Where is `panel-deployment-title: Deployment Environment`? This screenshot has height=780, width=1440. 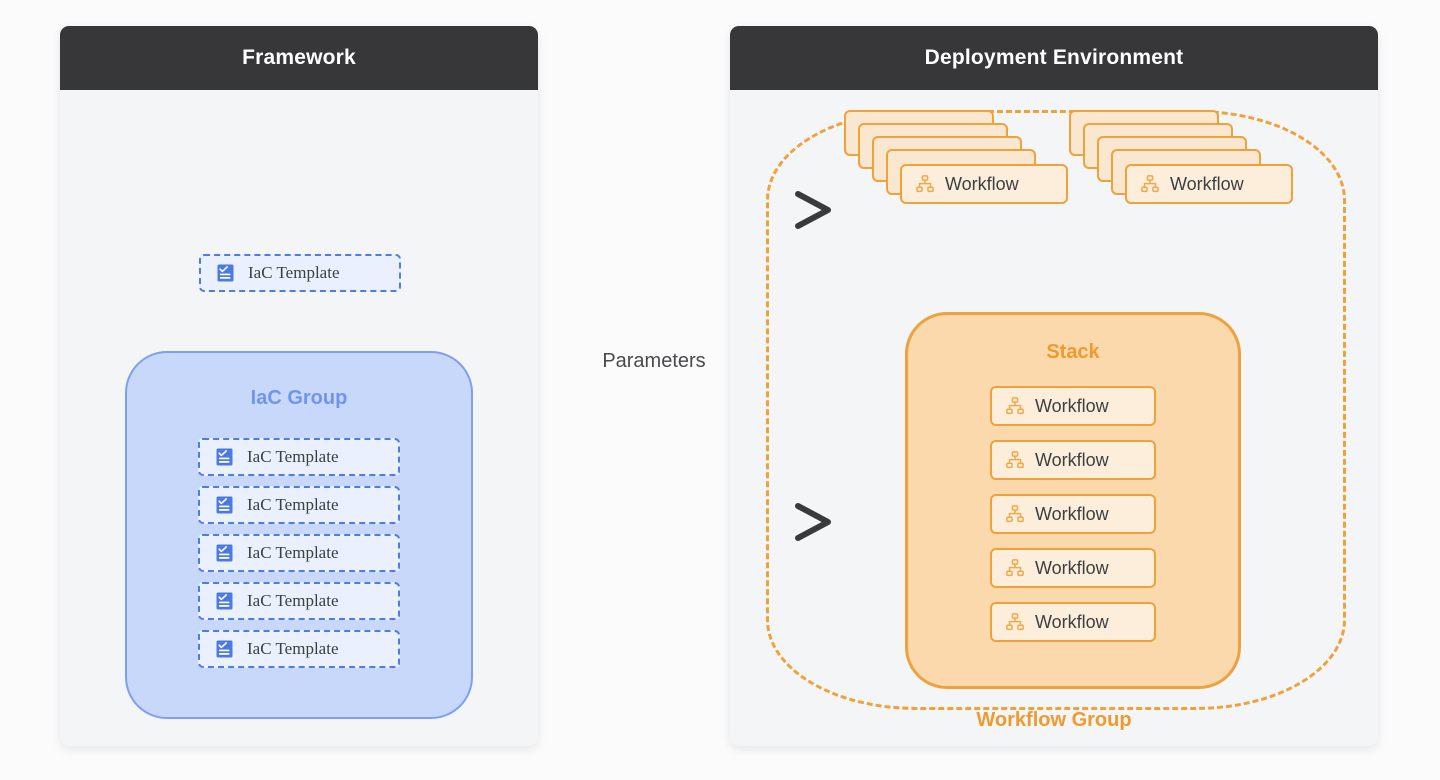 panel-deployment-title: Deployment Environment is located at coordinates (1054, 57).